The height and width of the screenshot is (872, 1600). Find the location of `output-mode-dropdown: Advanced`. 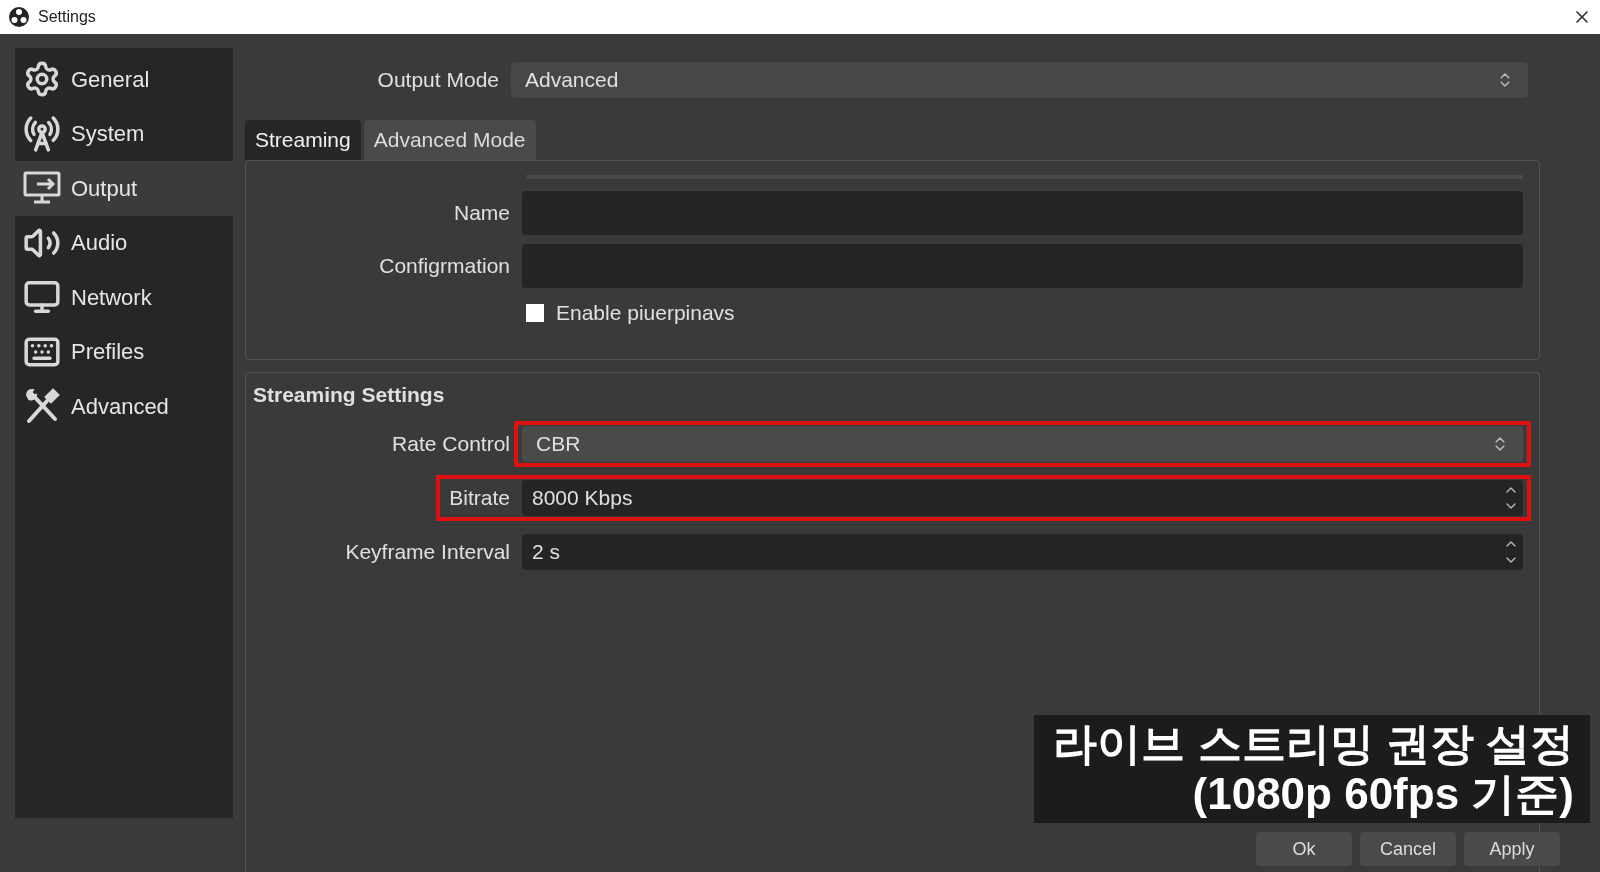

output-mode-dropdown: Advanced is located at coordinates (1019, 80).